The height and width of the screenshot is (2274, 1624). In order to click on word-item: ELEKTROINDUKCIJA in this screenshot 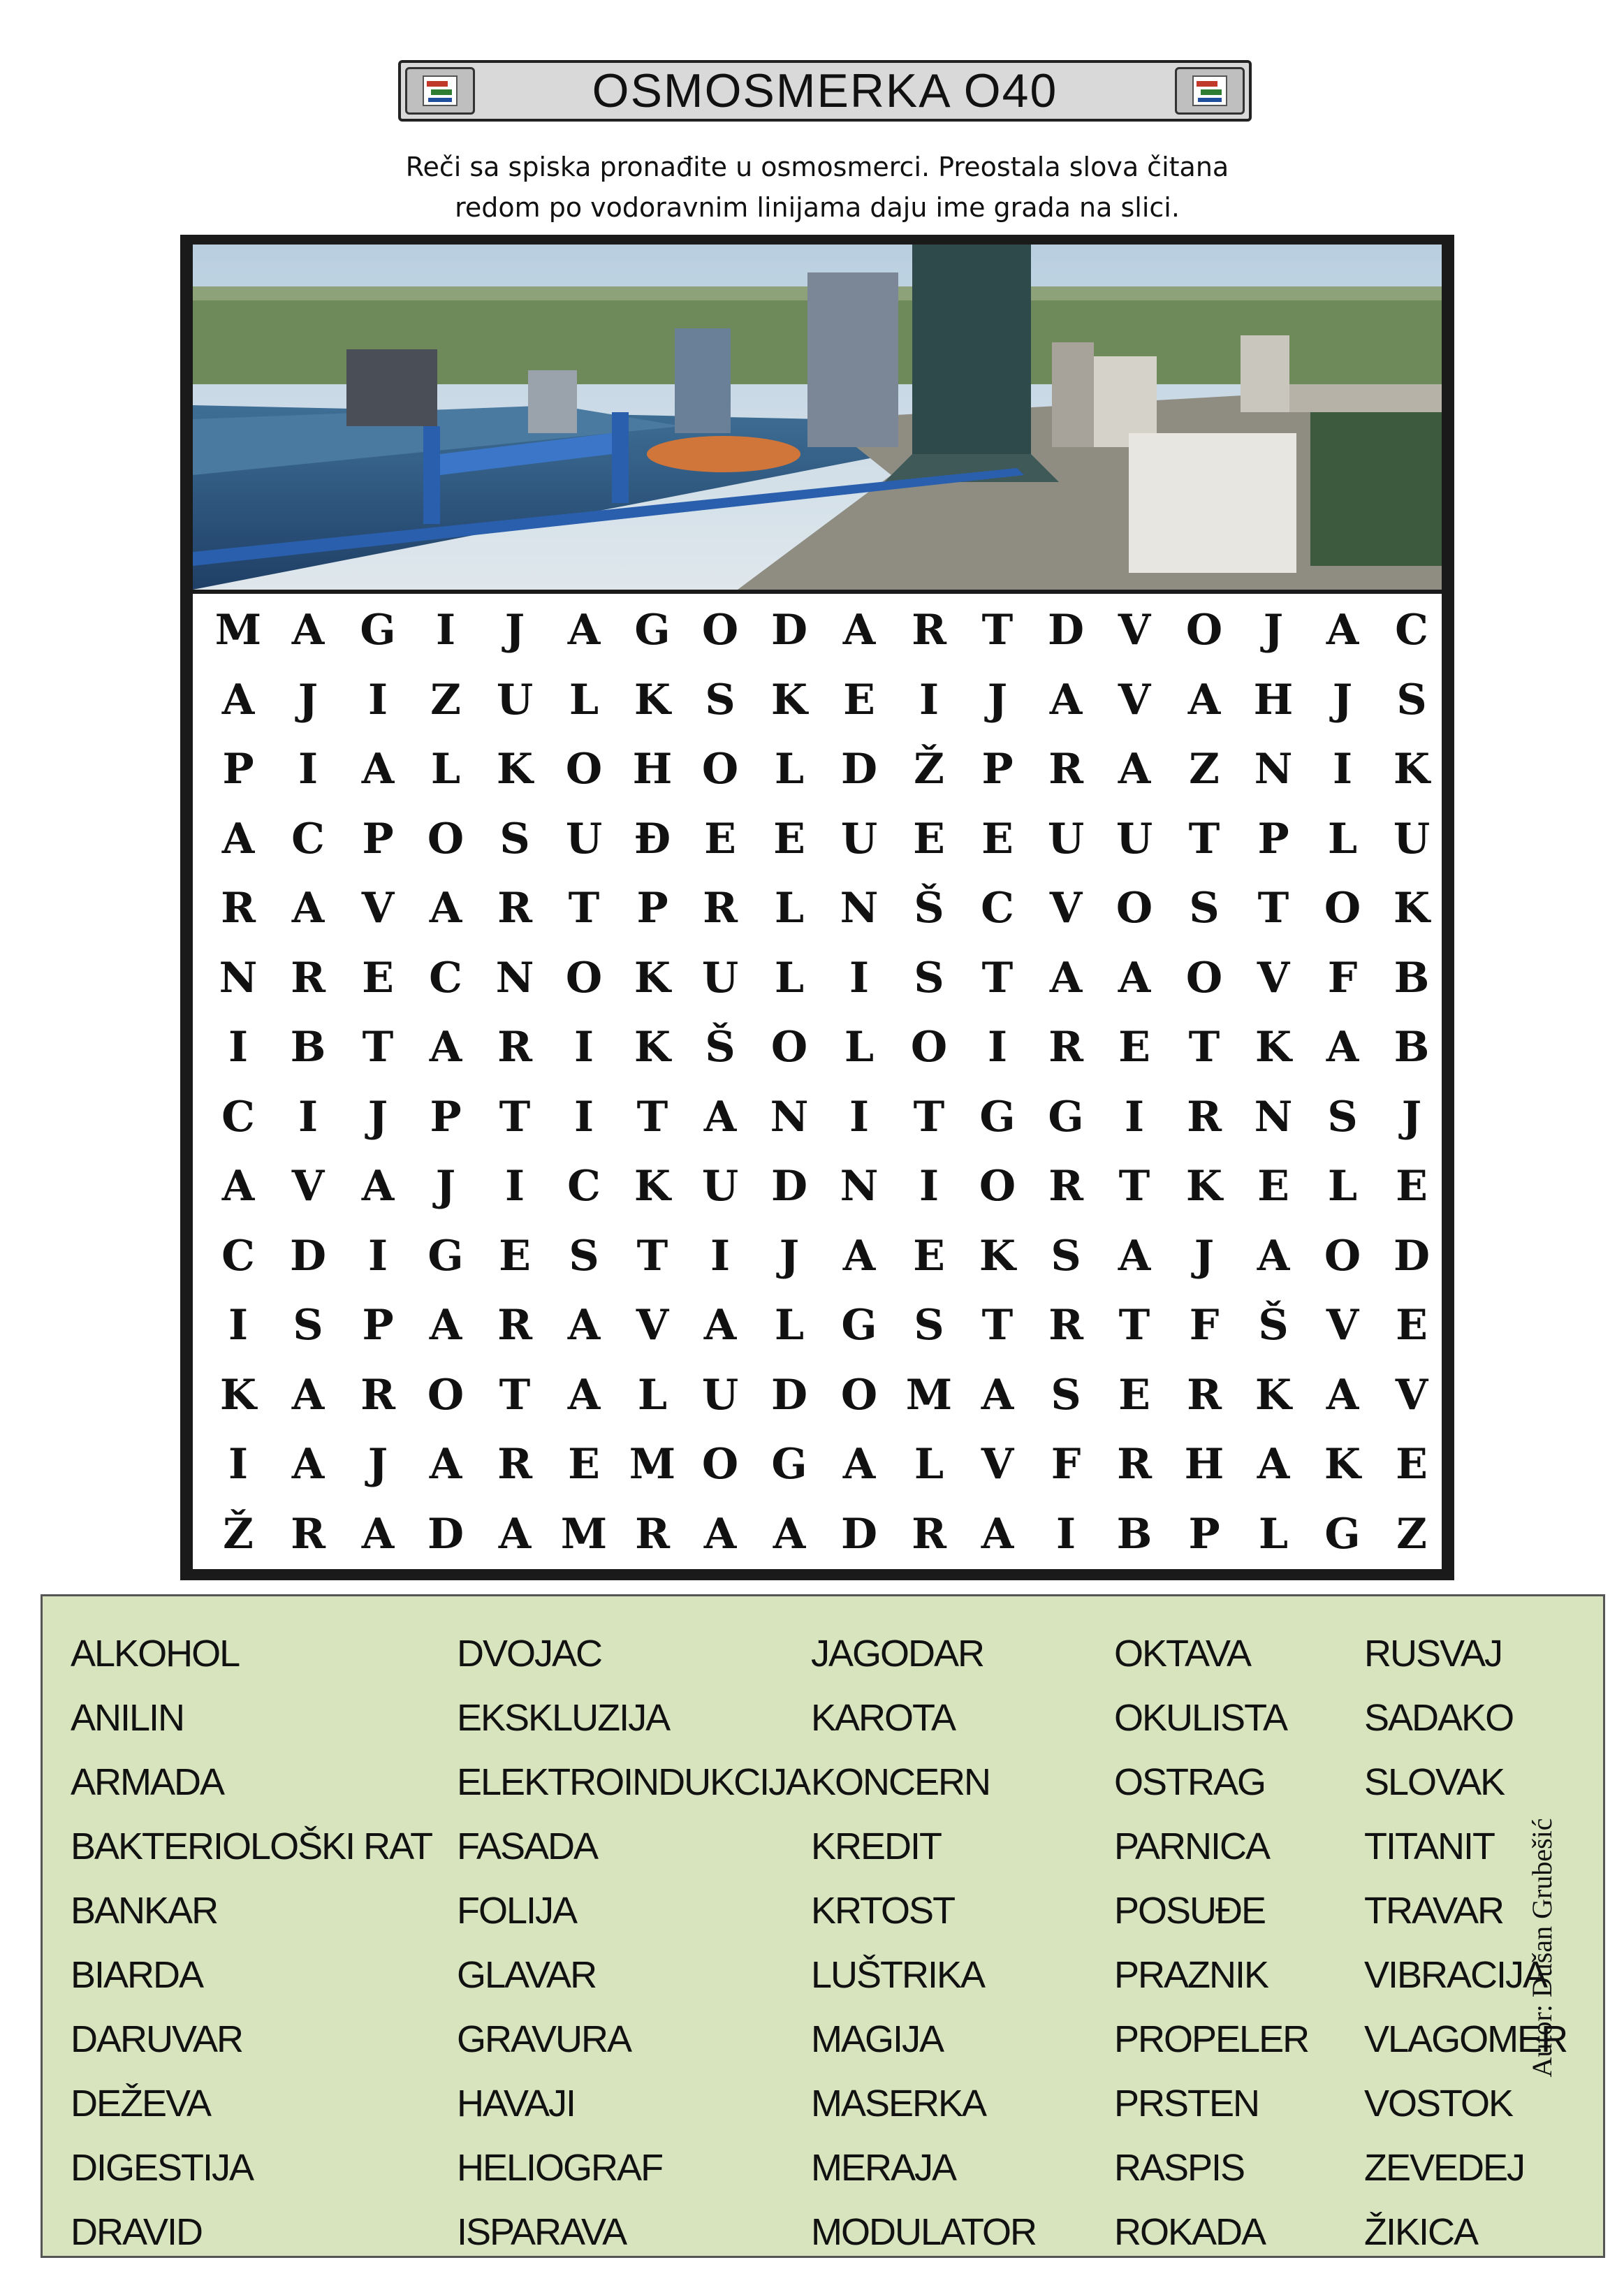, I will do `click(634, 1782)`.